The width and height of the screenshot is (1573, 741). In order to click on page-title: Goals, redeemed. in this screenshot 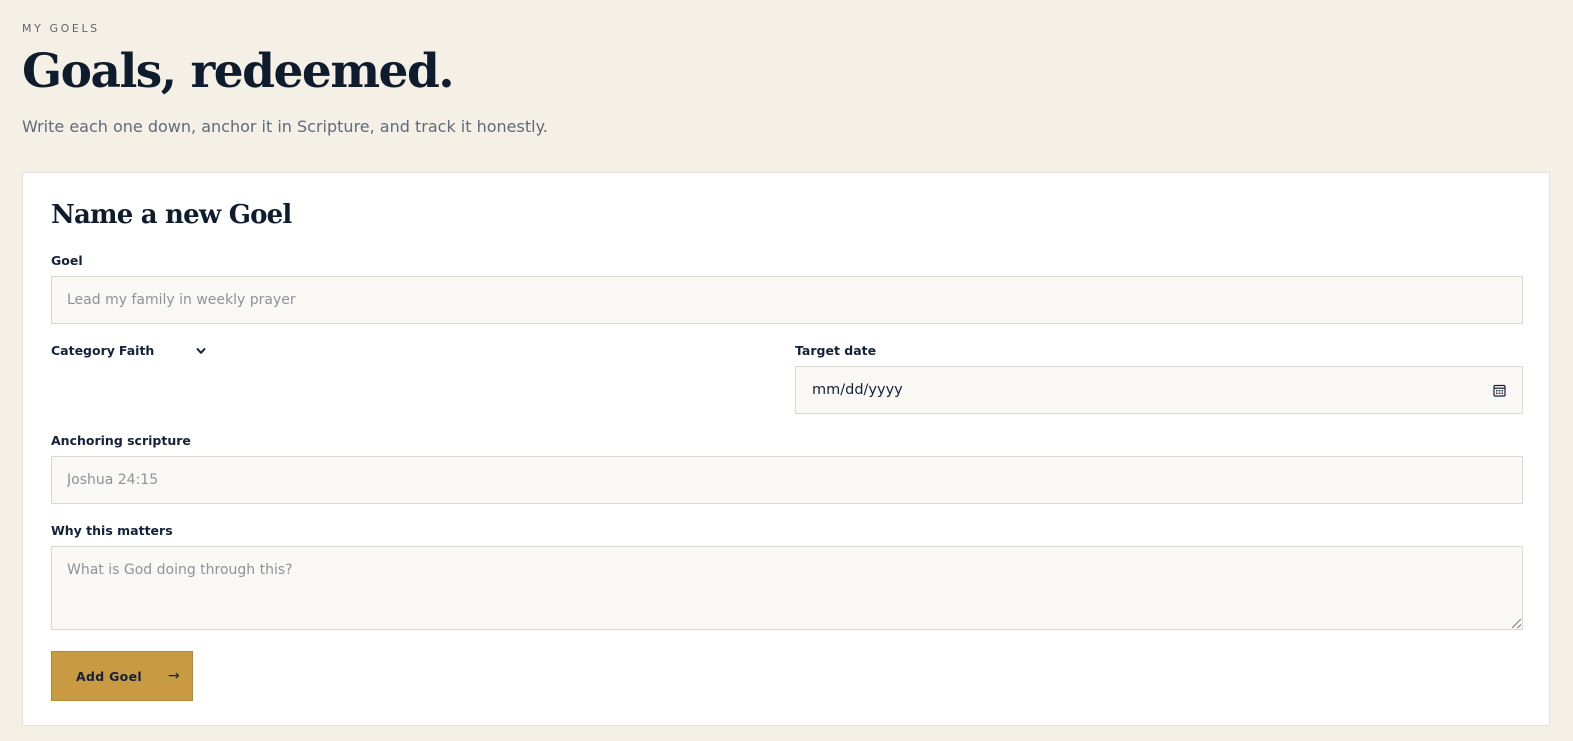, I will do `click(238, 71)`.